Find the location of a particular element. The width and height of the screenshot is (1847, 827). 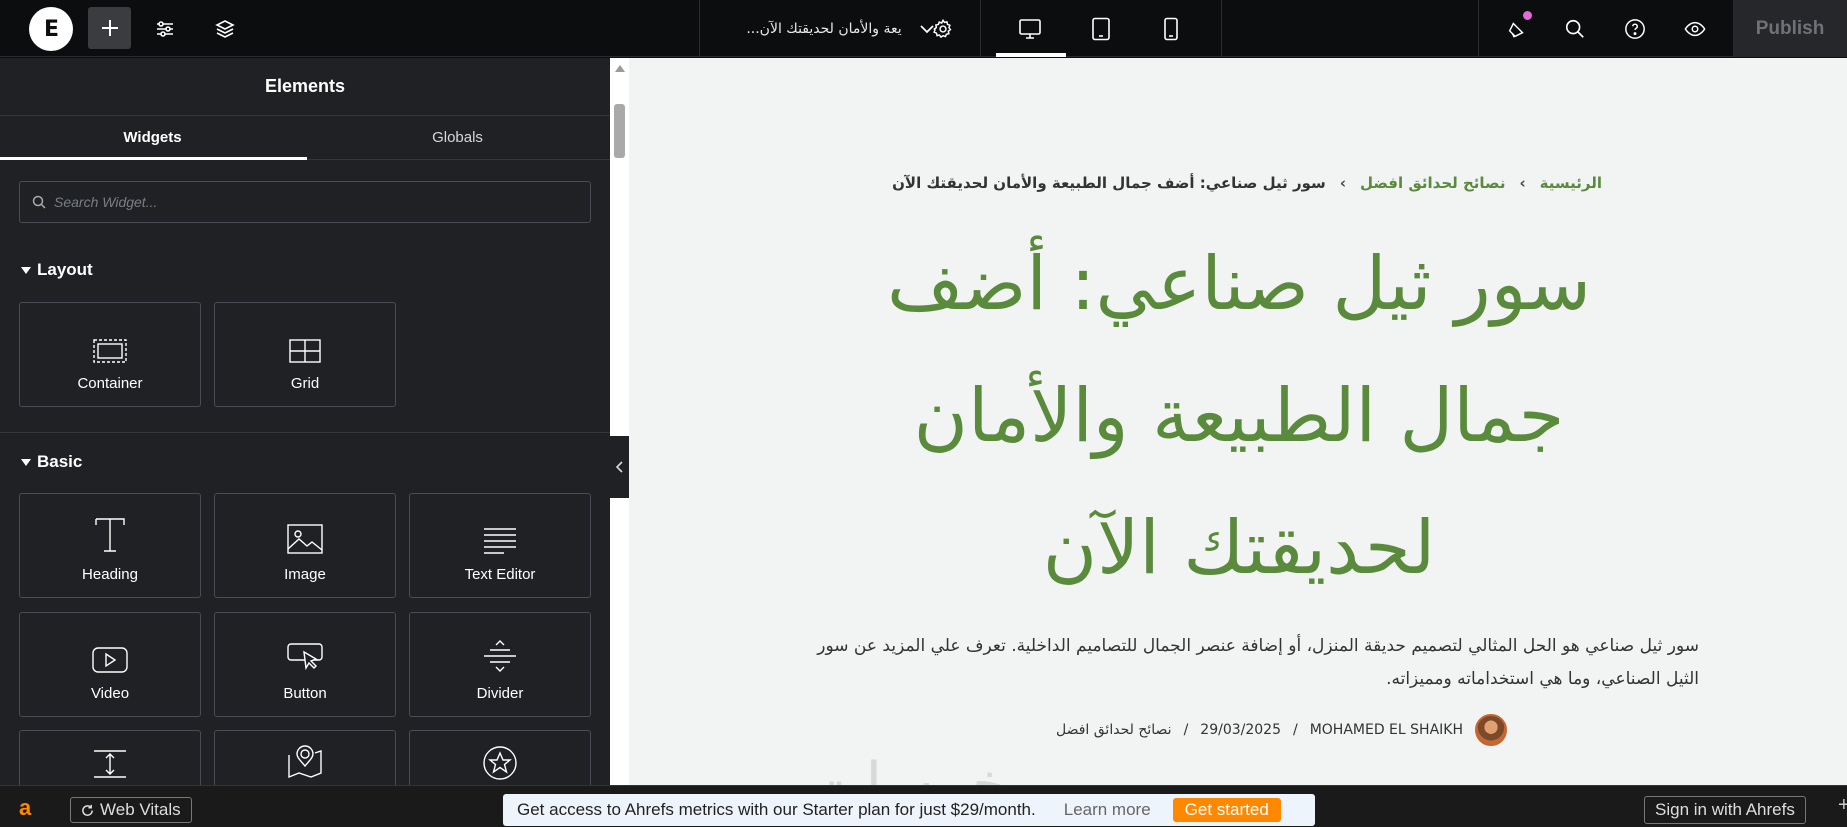

elementor-logo-button: E is located at coordinates (51, 29).